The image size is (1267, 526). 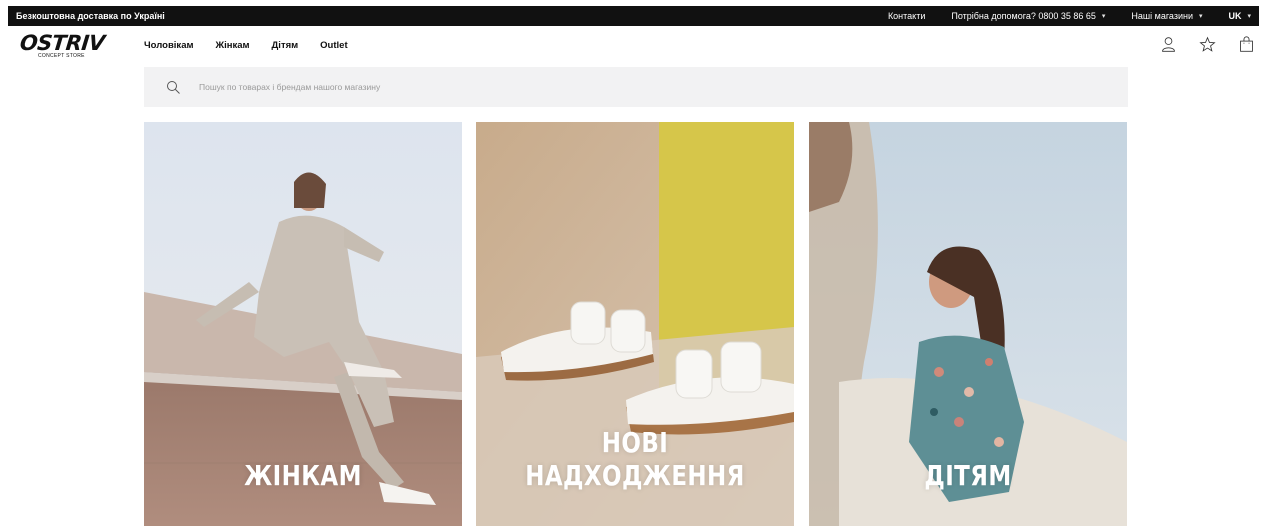 I want to click on star-icon, so click(x=1207, y=44).